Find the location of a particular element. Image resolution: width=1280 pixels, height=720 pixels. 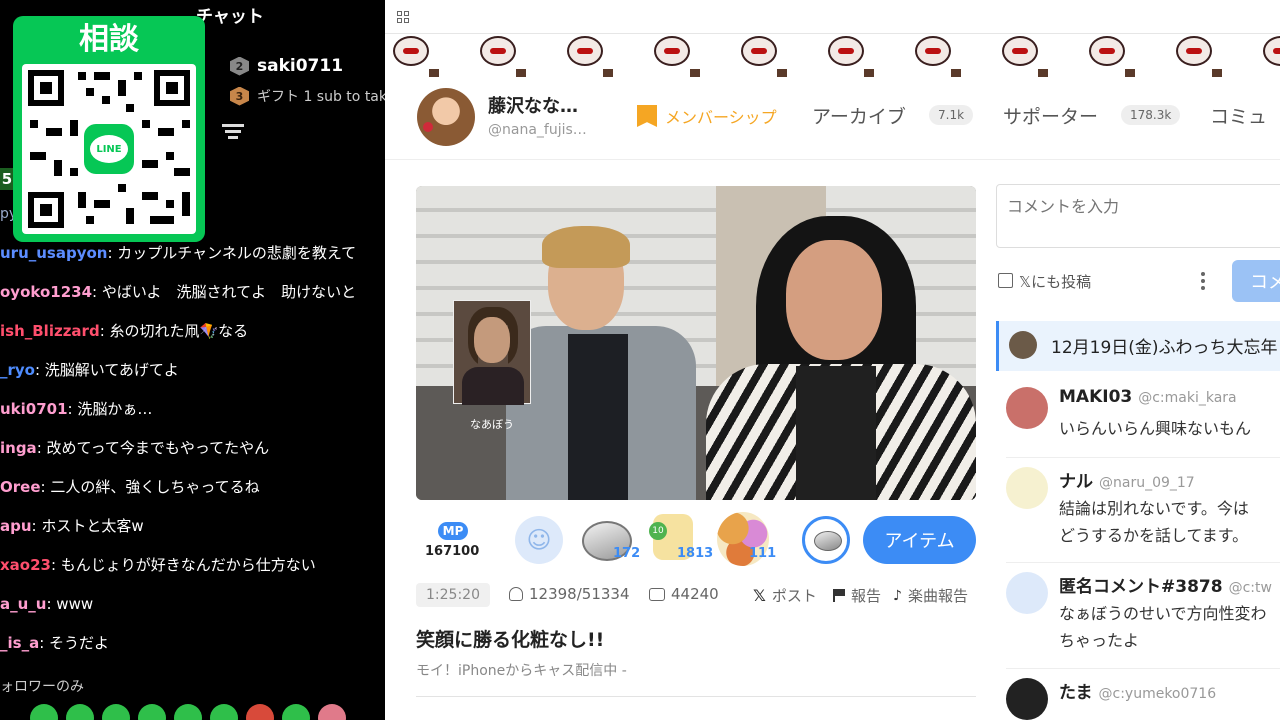

tab-archive: アーカイブ is located at coordinates (859, 115).